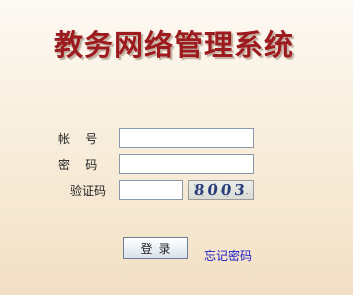  What do you see at coordinates (88, 191) in the screenshot?
I see `captcha-label: 验证码` at bounding box center [88, 191].